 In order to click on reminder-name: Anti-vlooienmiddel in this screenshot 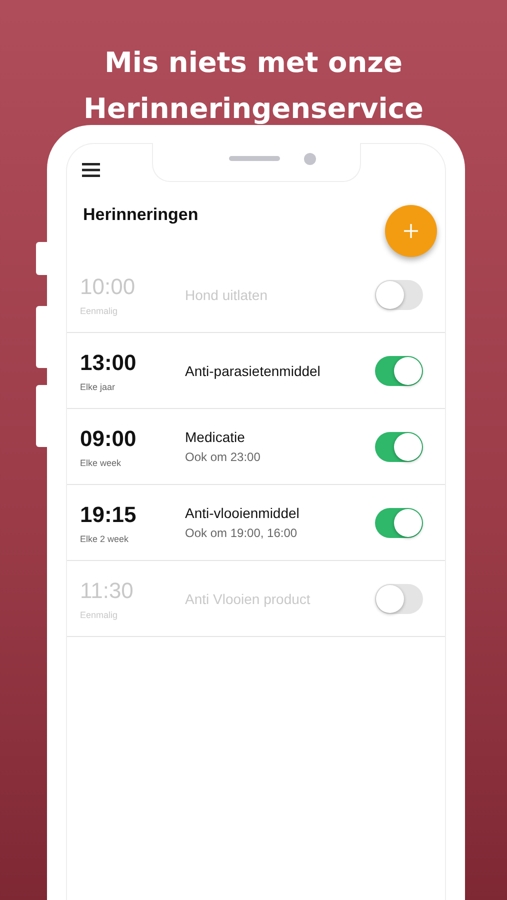, I will do `click(242, 513)`.